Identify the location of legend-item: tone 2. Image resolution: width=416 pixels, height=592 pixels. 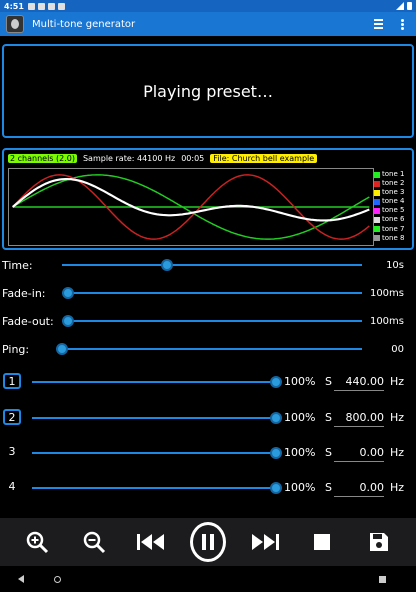
(394, 183).